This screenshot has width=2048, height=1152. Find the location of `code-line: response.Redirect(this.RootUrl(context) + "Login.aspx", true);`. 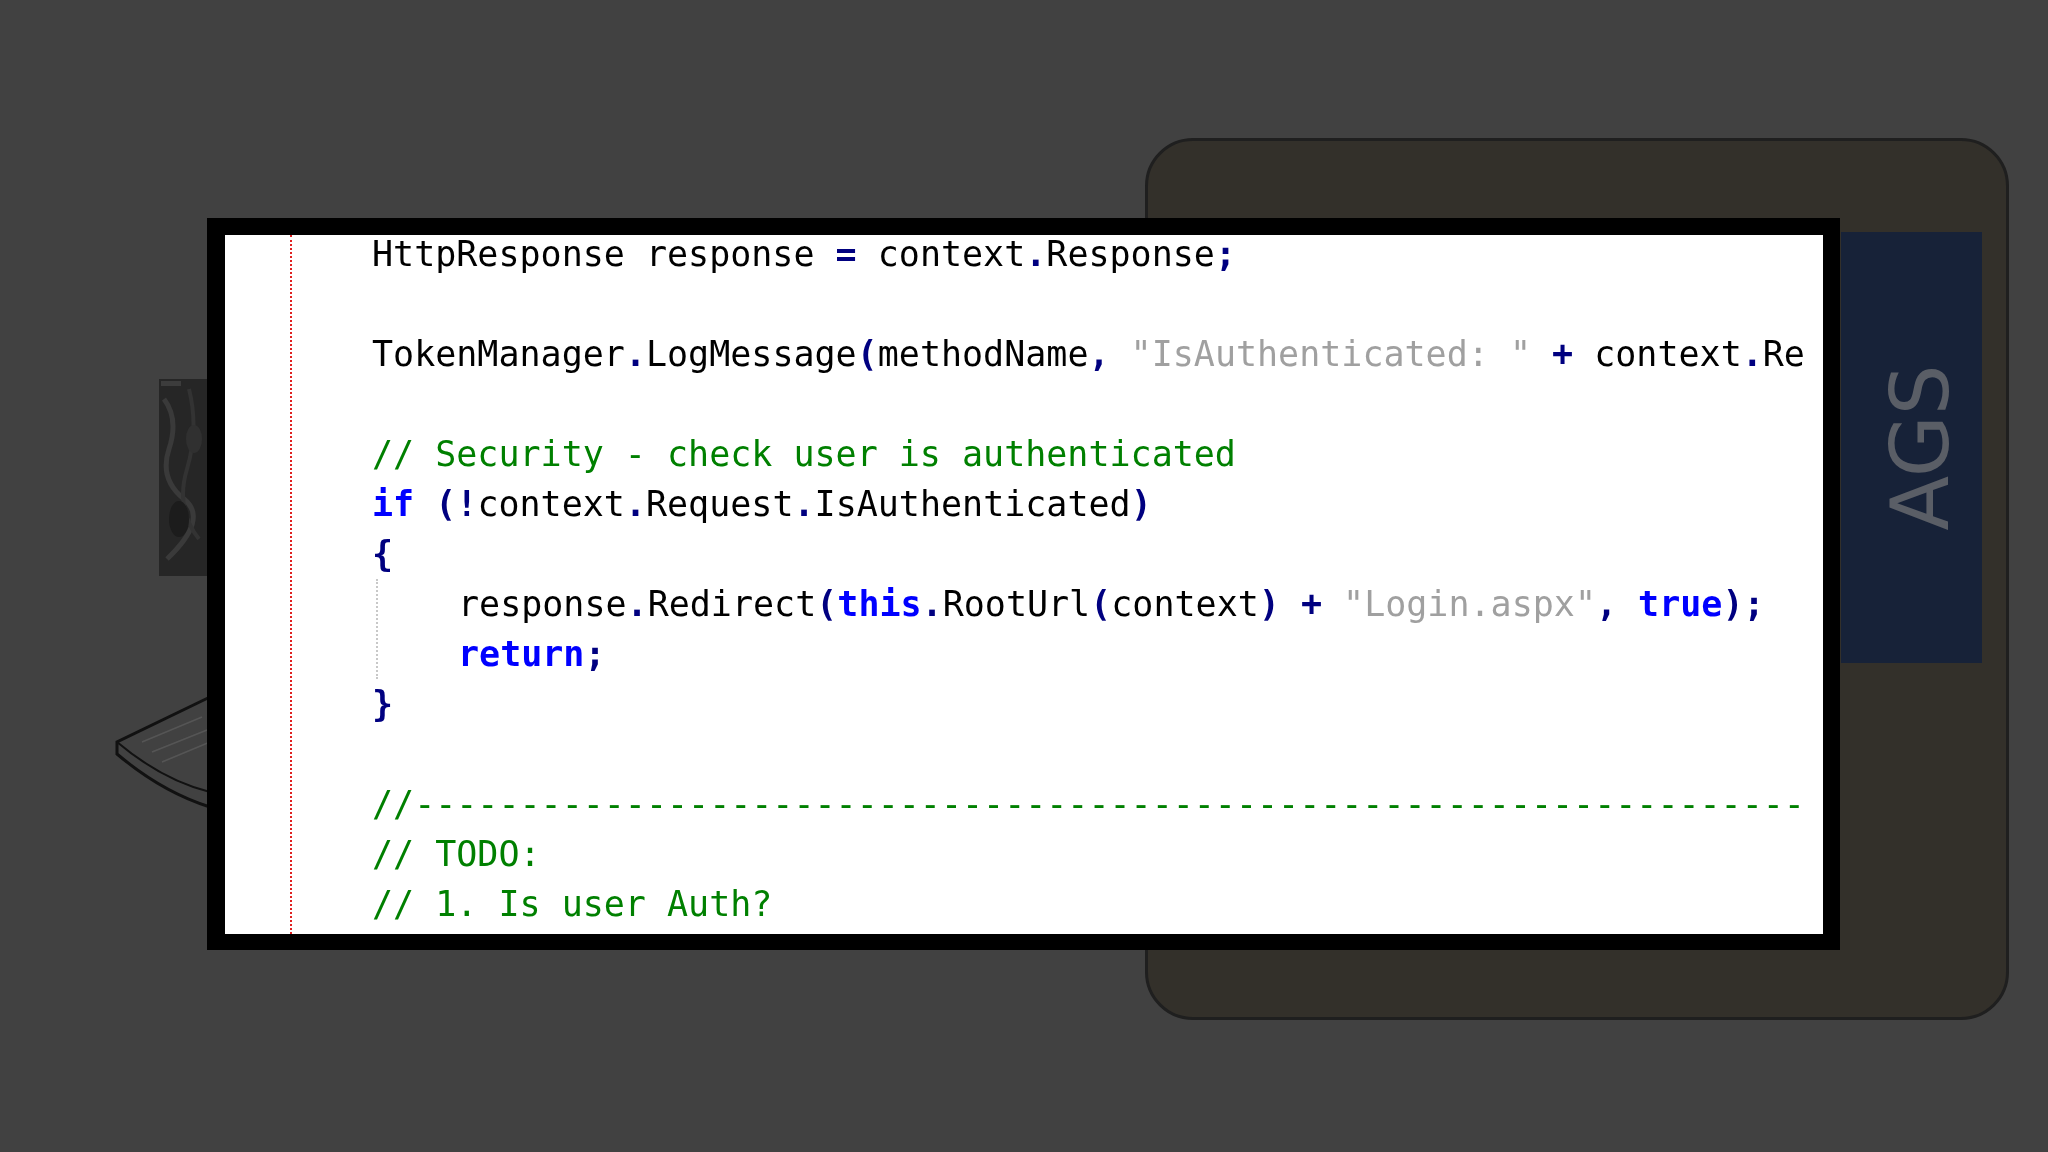

code-line: response.Redirect(this.RootUrl(context) + "Login.aspx", true); is located at coordinates (1112, 604).